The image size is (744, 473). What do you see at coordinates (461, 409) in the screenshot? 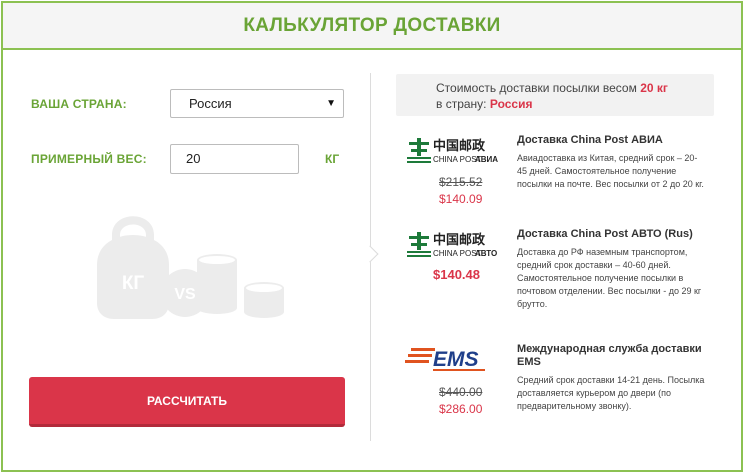
I see `price: $286.00` at bounding box center [461, 409].